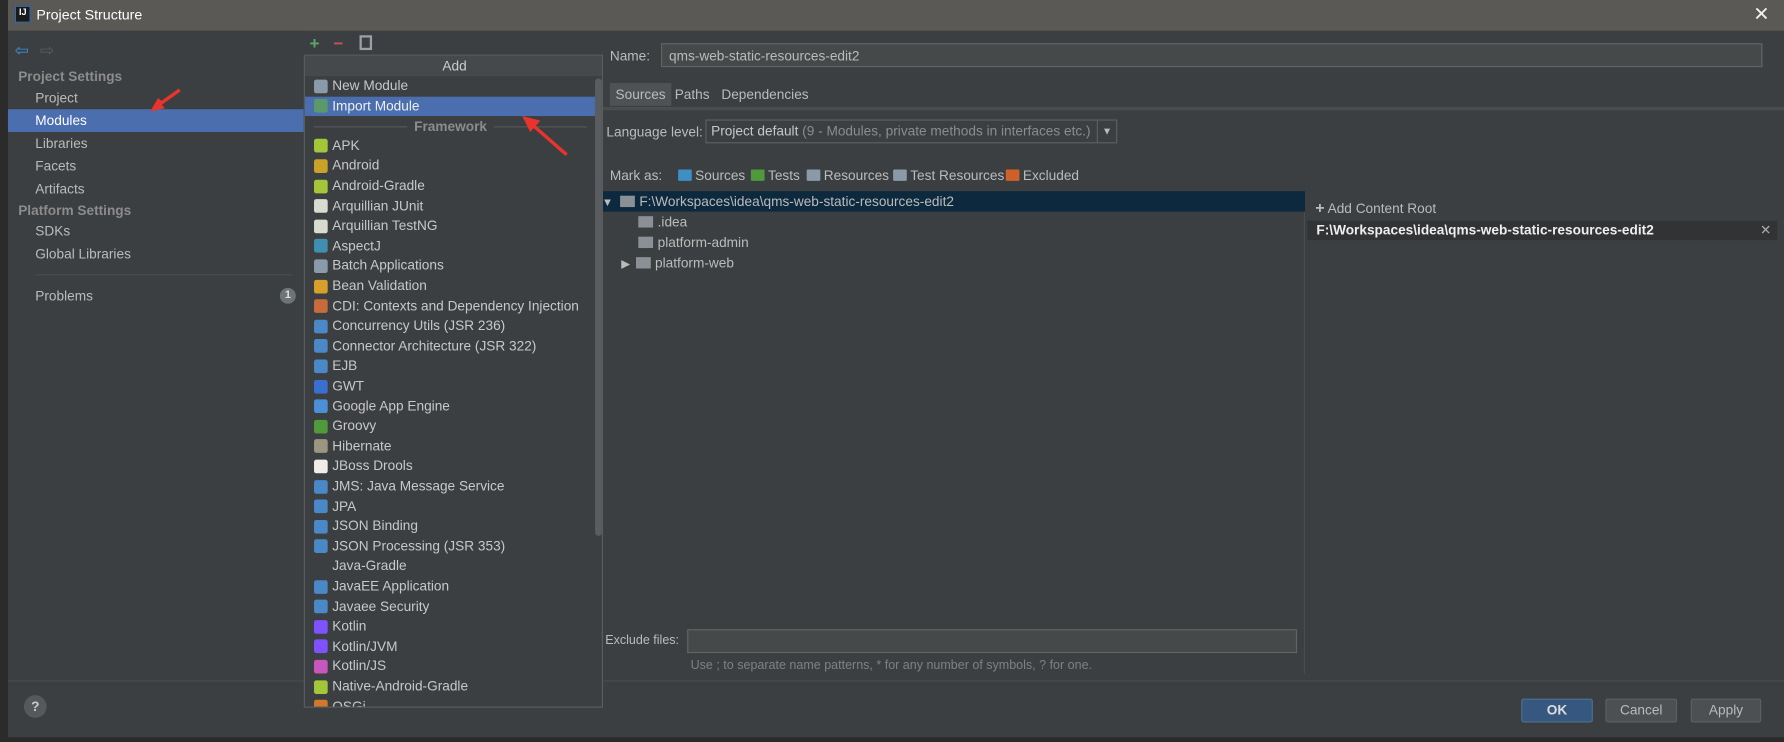  What do you see at coordinates (321, 626) in the screenshot?
I see `kotlin-icon` at bounding box center [321, 626].